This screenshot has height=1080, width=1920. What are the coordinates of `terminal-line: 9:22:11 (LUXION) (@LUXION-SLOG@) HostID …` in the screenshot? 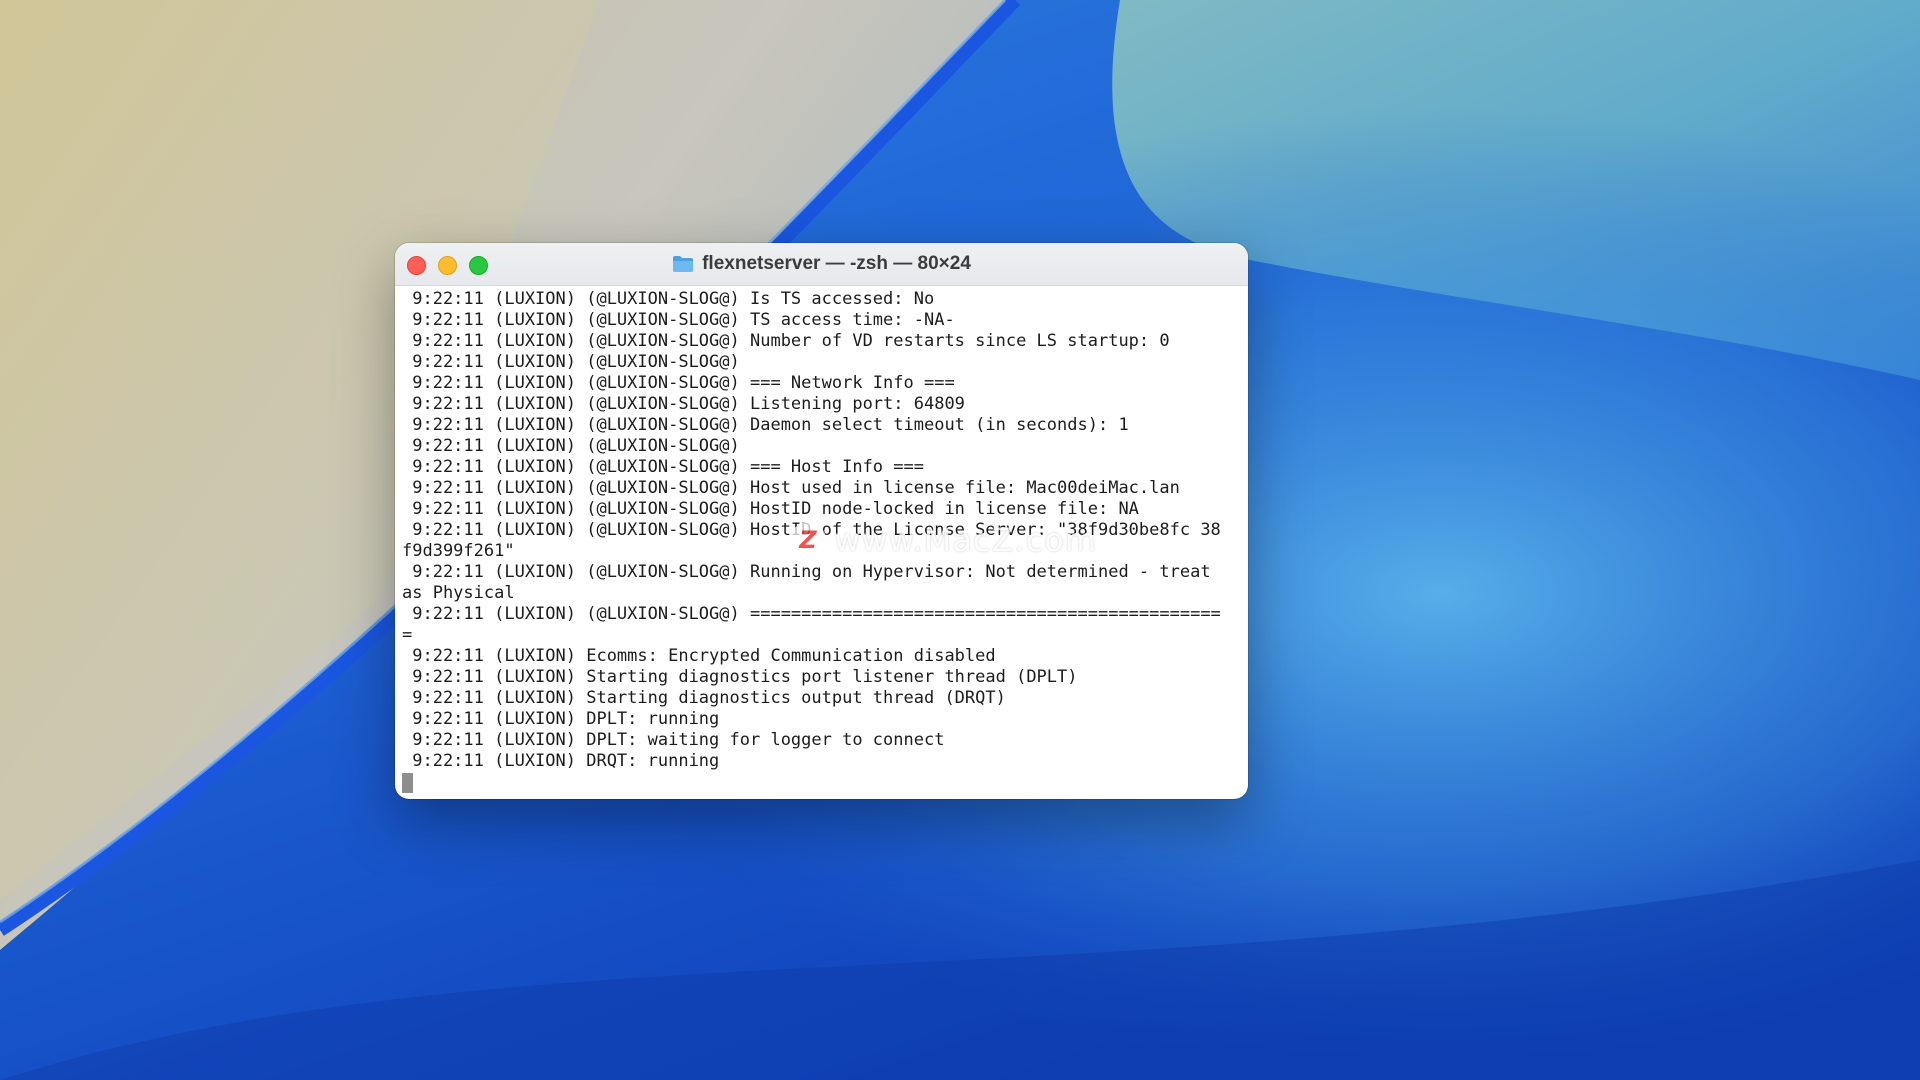 It's located at (770, 509).